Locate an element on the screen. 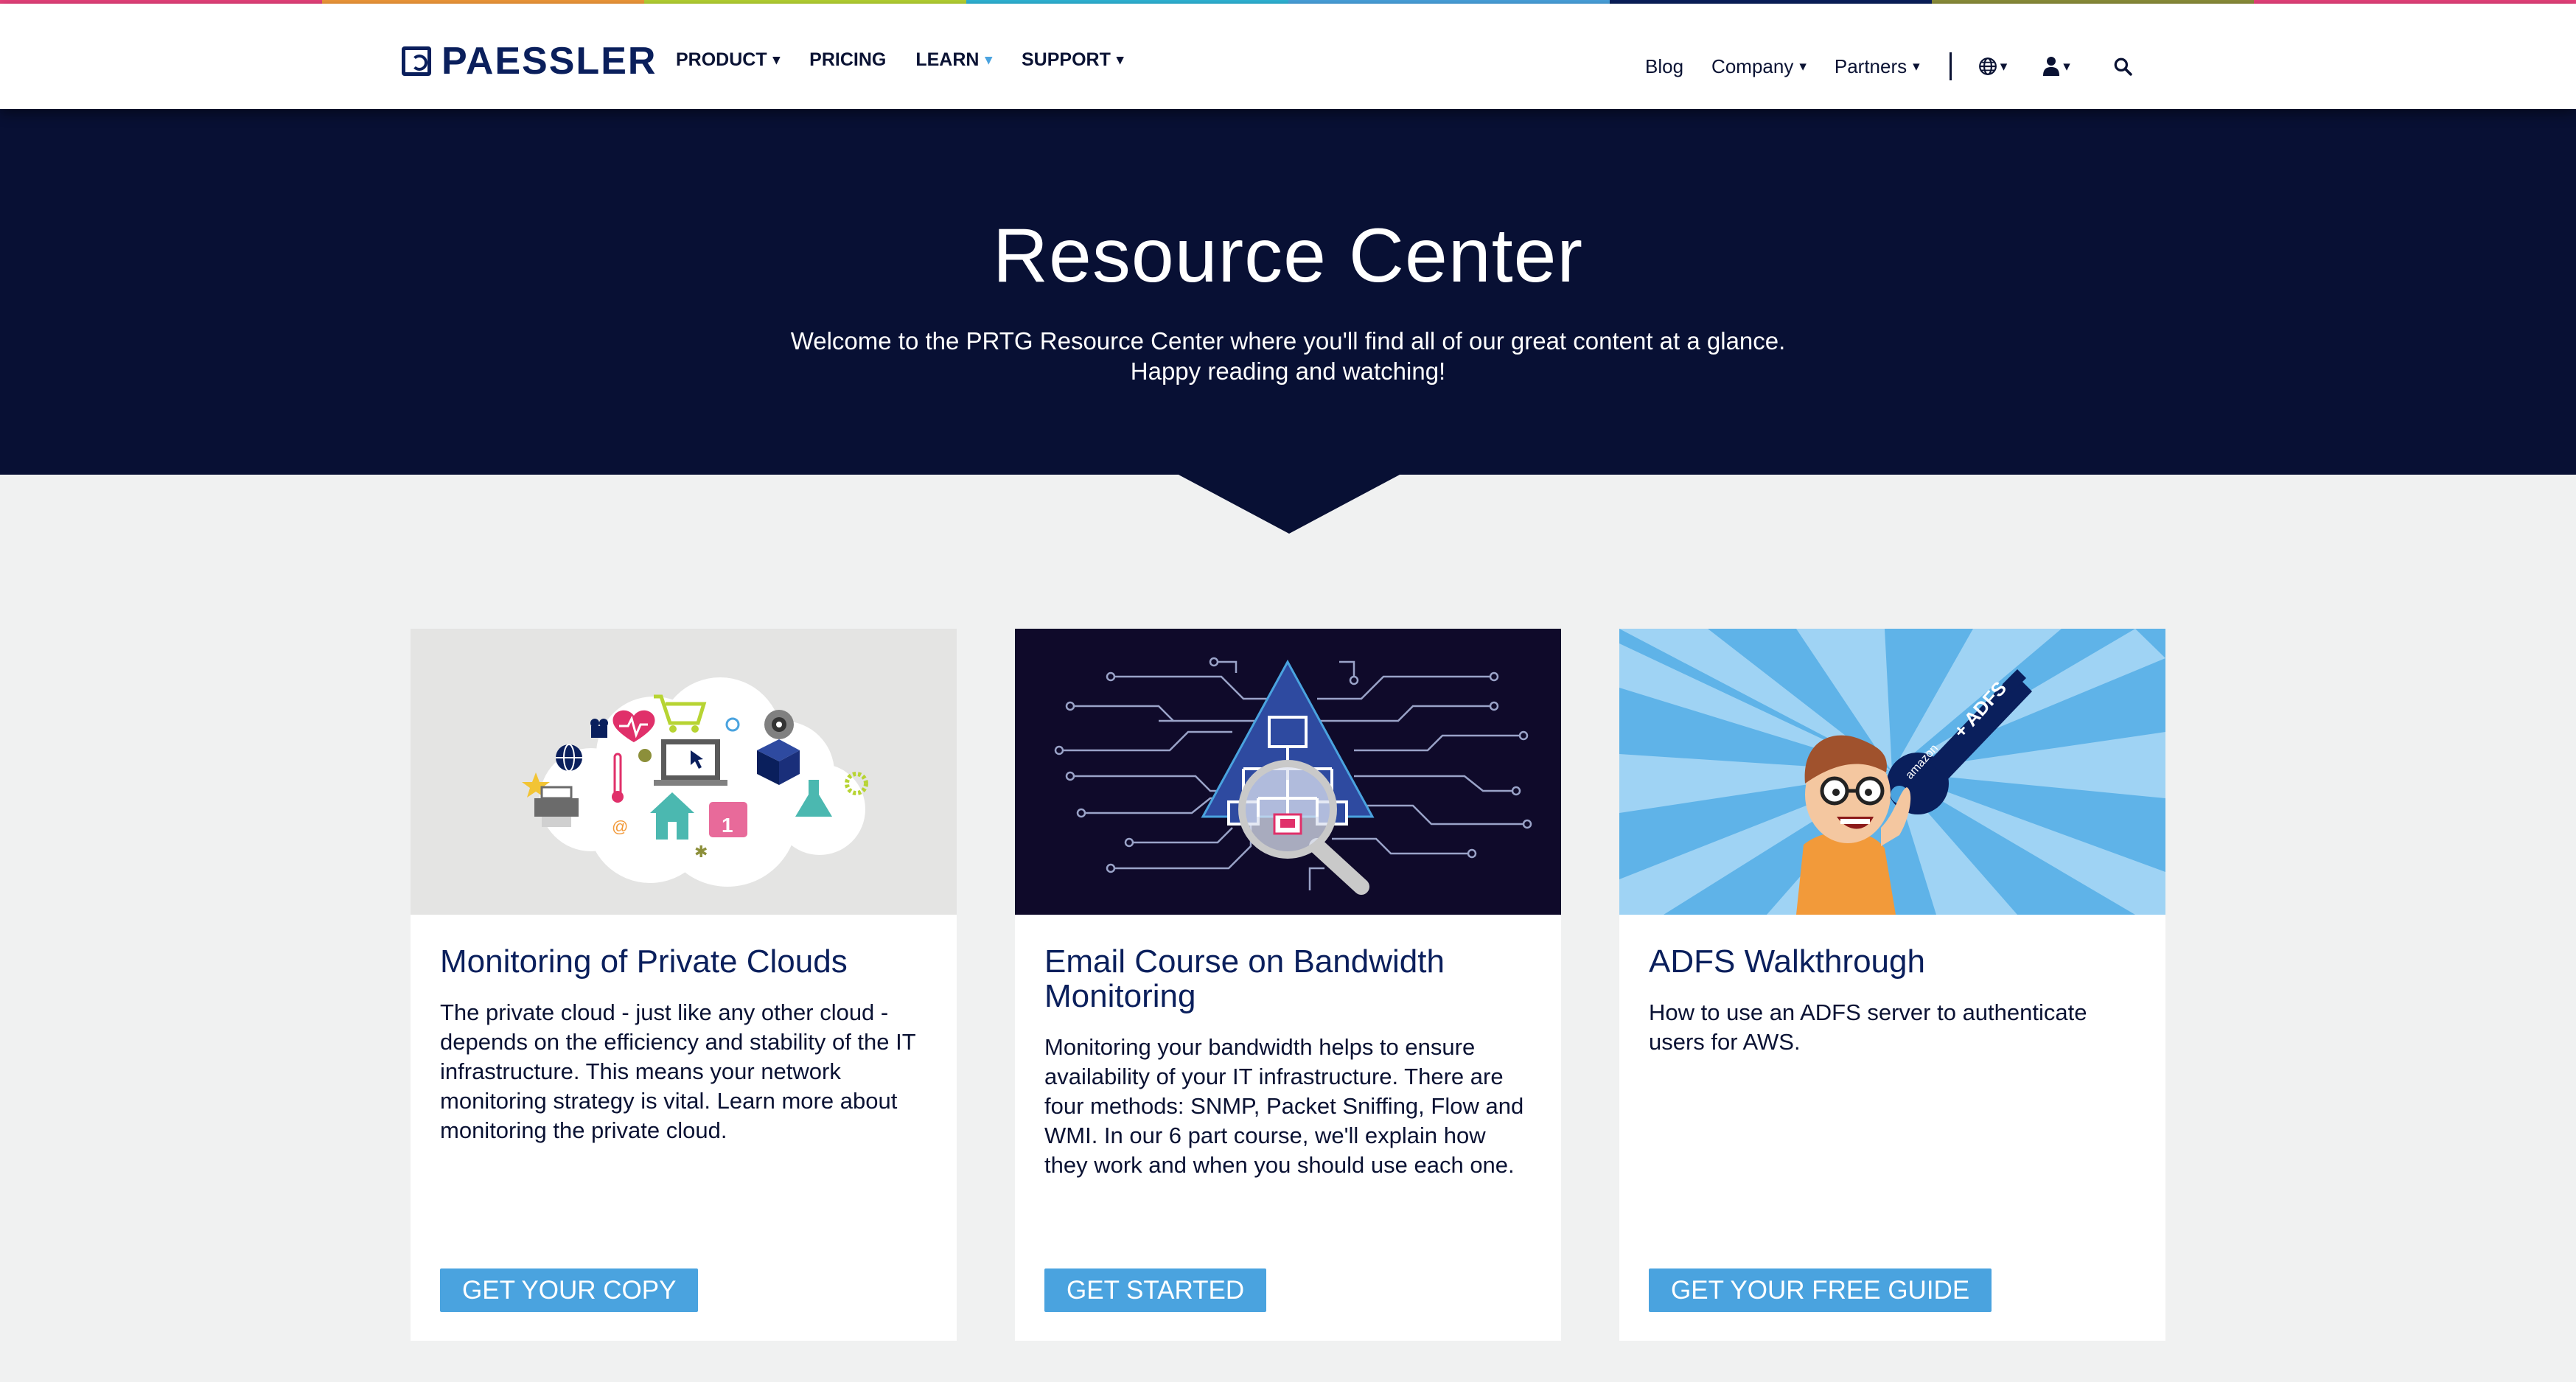  nav-pricing-label: PRICING is located at coordinates (848, 60).